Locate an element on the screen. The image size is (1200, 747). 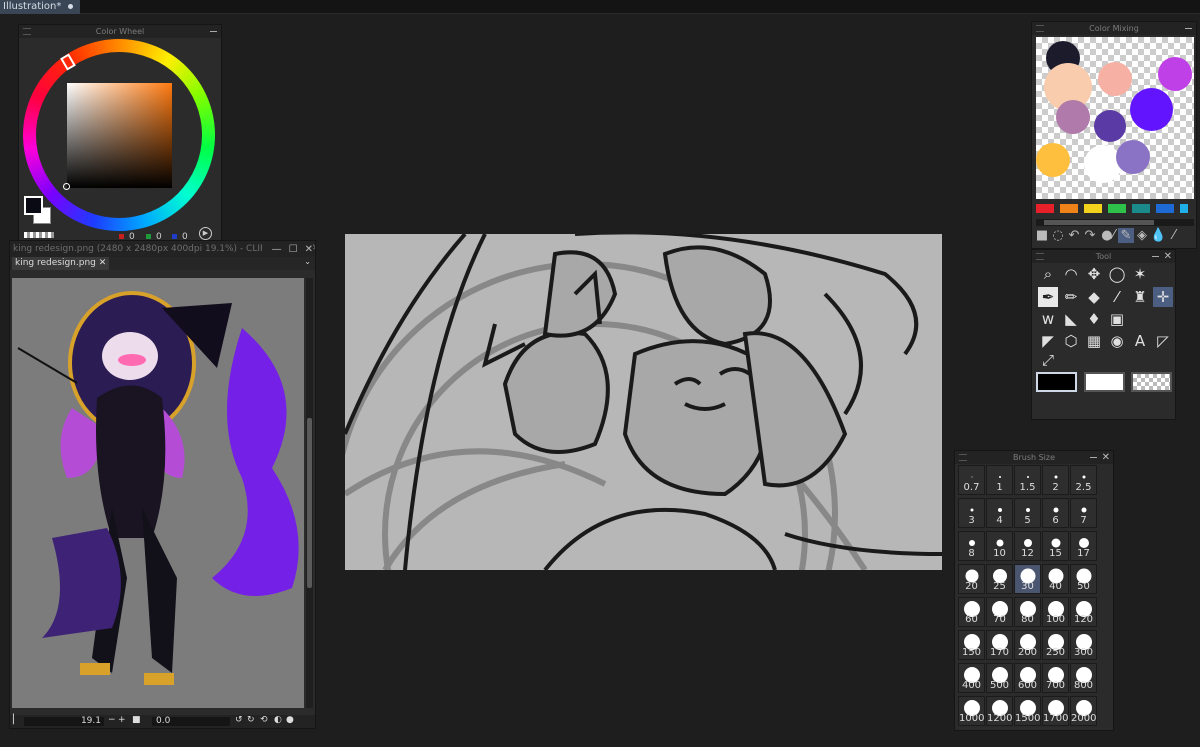
undo-icon: ↶ is located at coordinates (1074, 235).